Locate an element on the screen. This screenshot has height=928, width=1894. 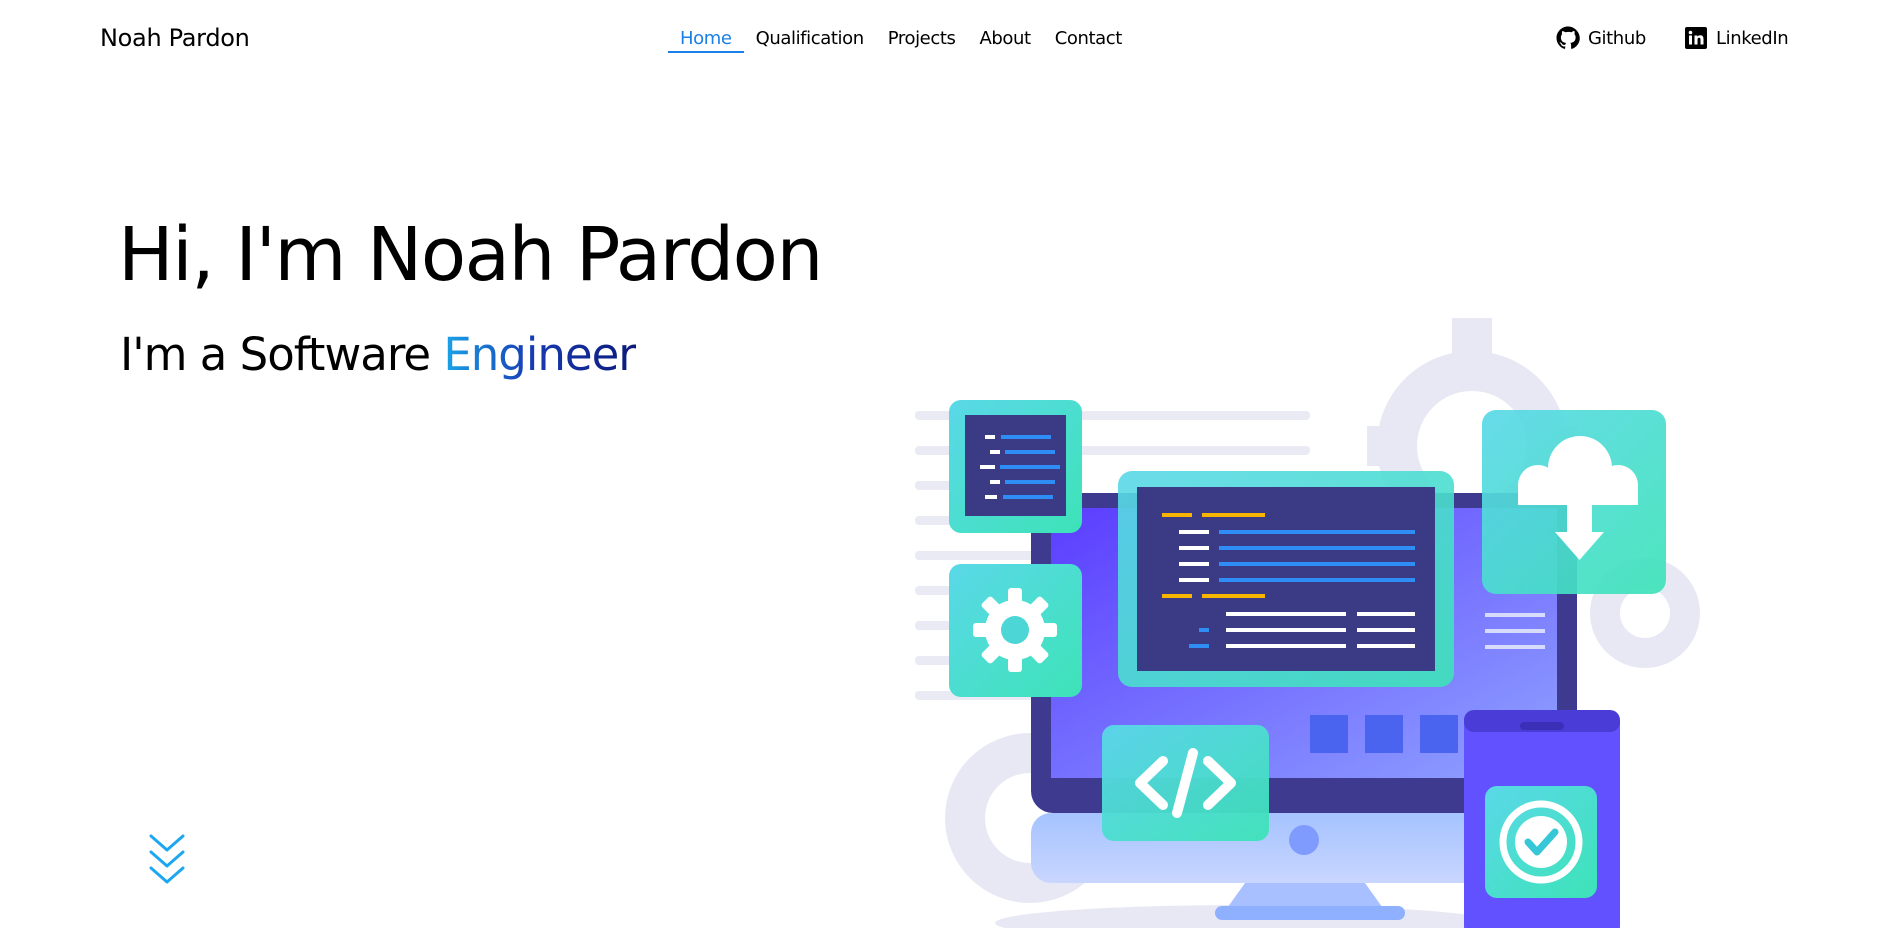
hero-title: Hi, I'm Noah Pardon is located at coordinates (470, 255).